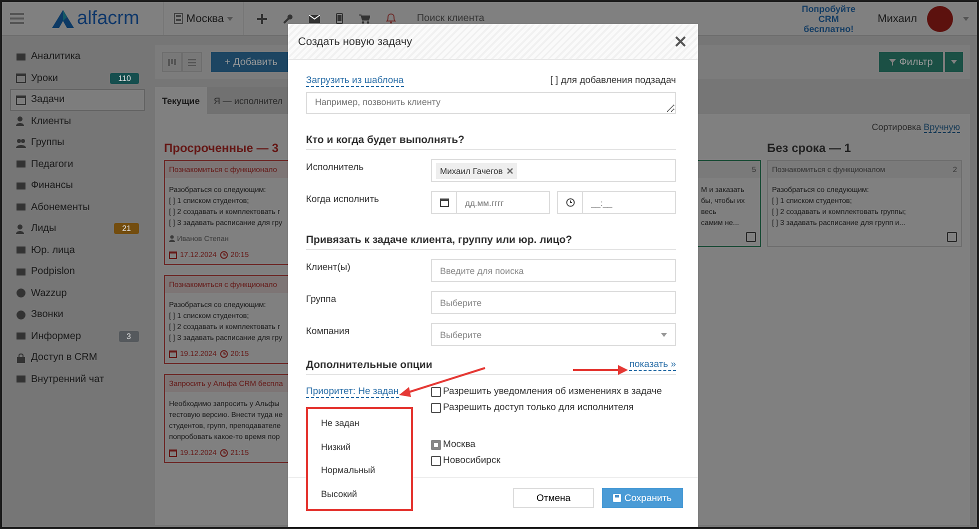 This screenshot has height=529, width=979. Describe the element at coordinates (553, 302) in the screenshot. I see `group-field: Выберите` at that location.